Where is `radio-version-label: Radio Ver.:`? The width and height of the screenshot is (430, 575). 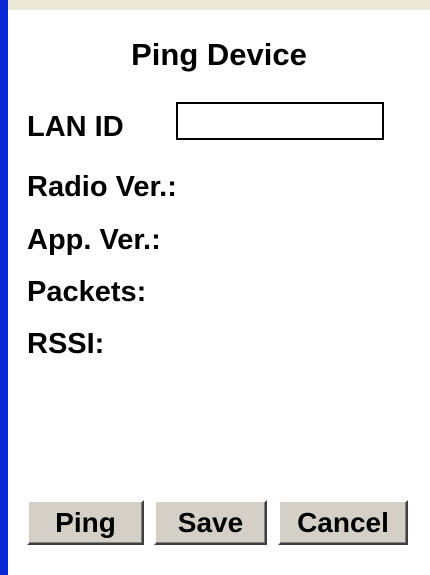
radio-version-label: Radio Ver.: is located at coordinates (102, 187).